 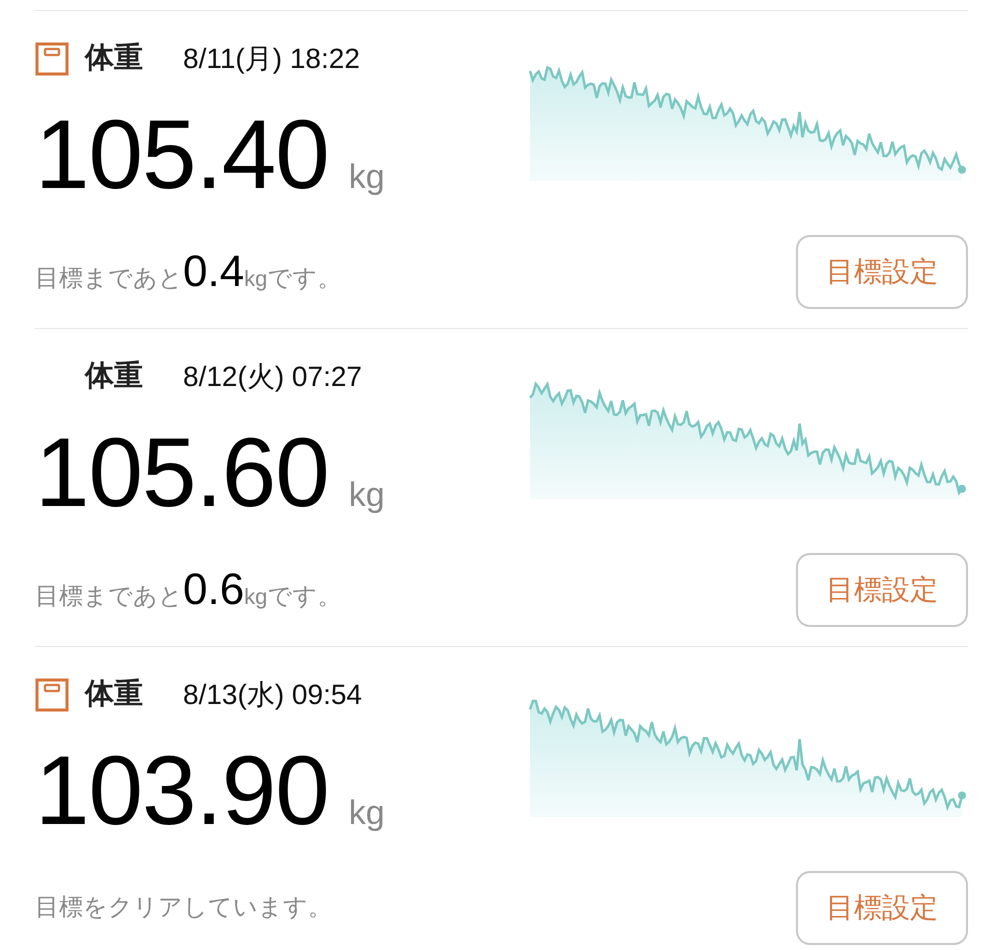 I want to click on goal-message: 目標まであと 0.4kgです。, so click(x=188, y=272).